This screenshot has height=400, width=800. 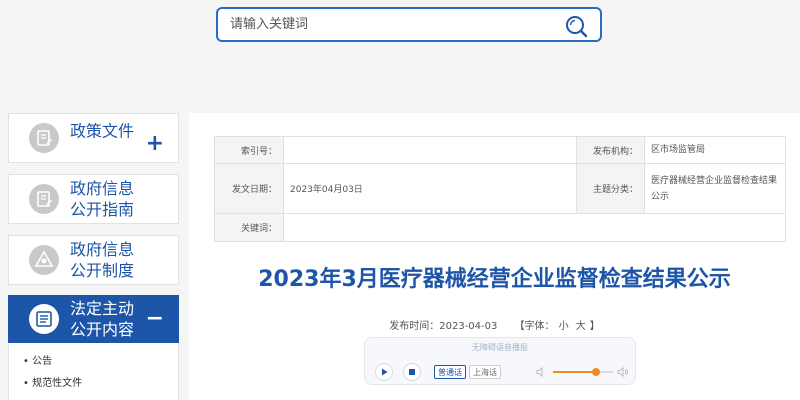 I want to click on expand-icon: +, so click(x=155, y=144).